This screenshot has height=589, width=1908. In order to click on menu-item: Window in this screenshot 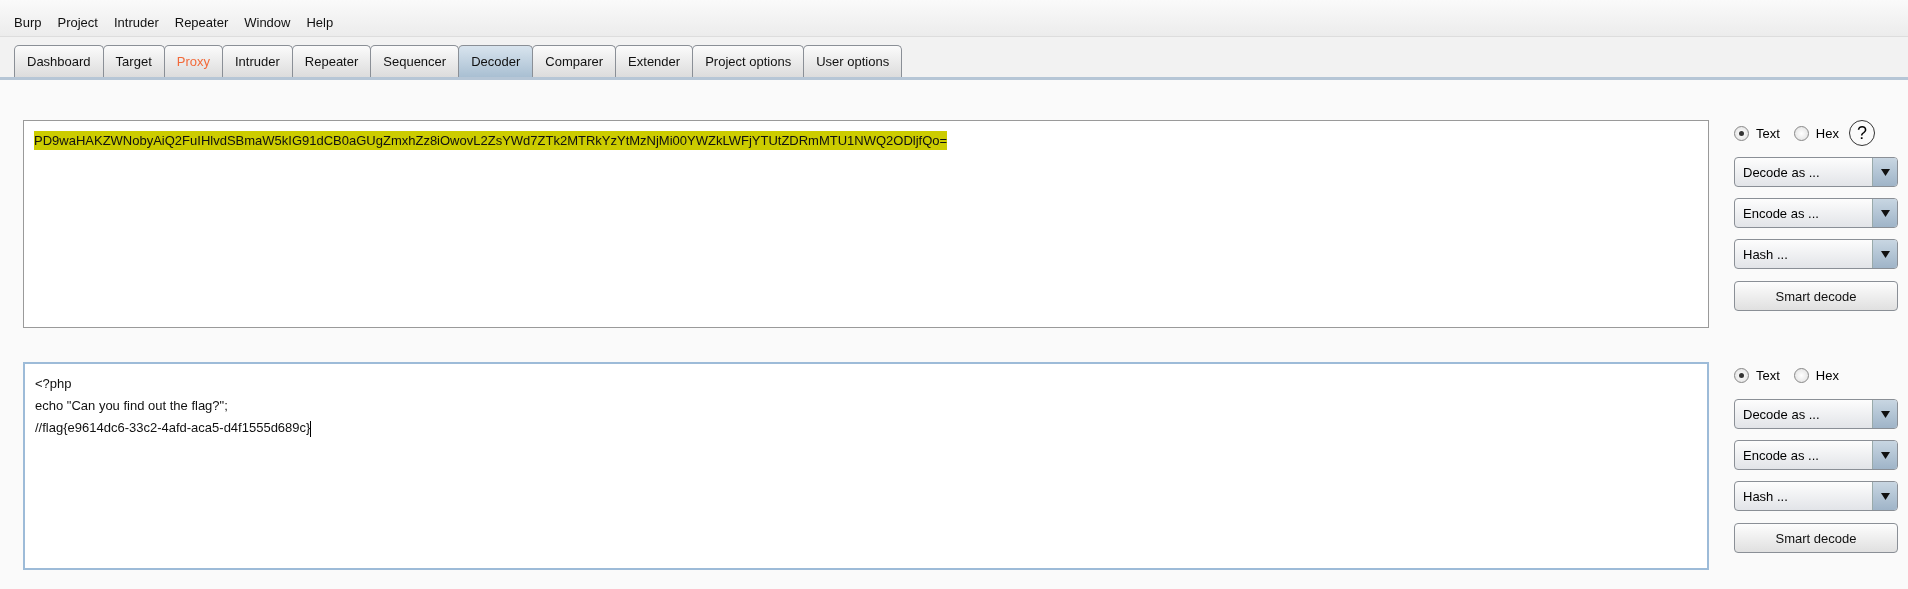, I will do `click(267, 22)`.